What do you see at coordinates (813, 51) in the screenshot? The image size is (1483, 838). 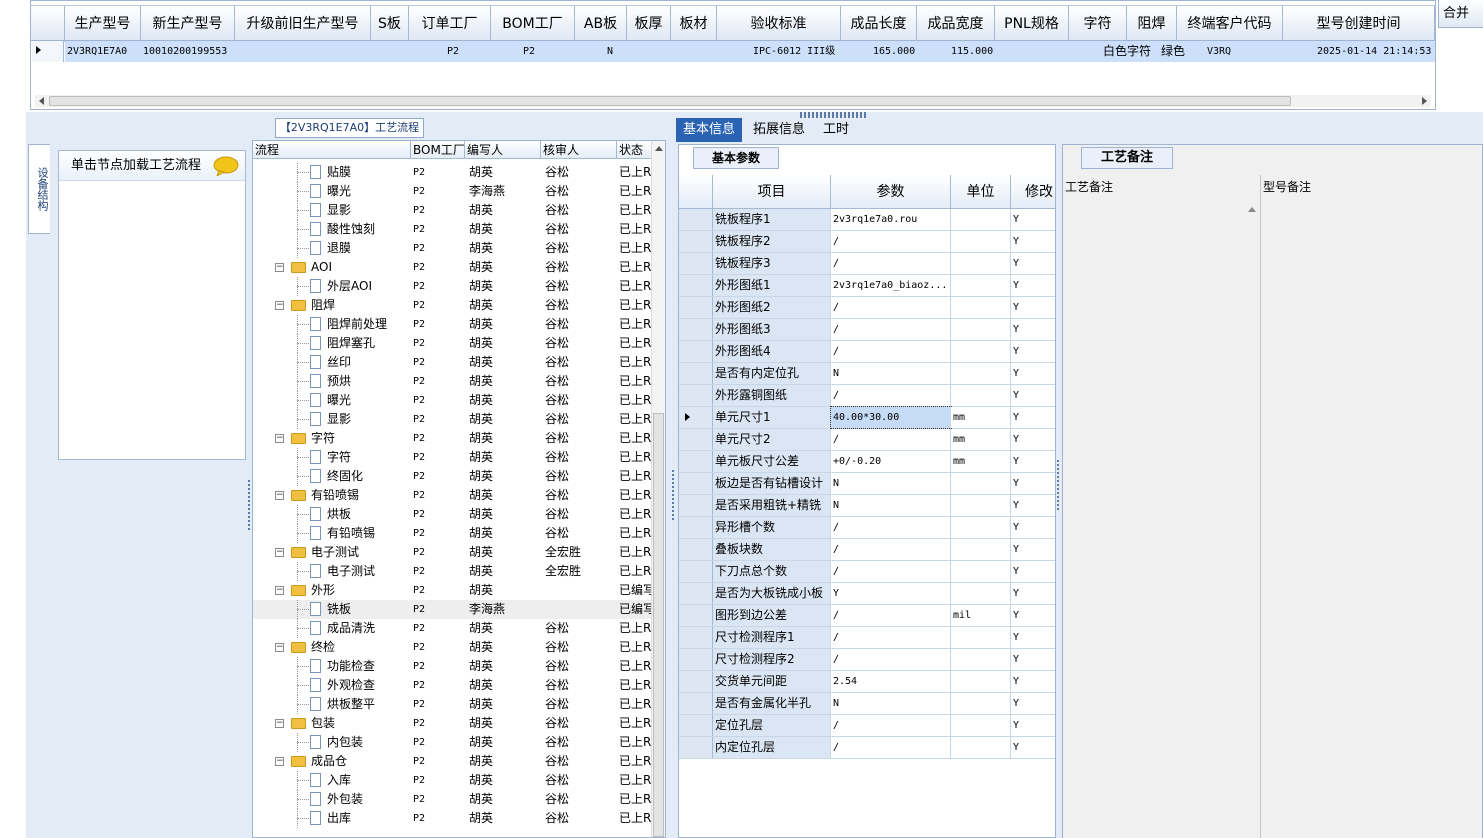 I see `cell-standard: IPC-6012 III级` at bounding box center [813, 51].